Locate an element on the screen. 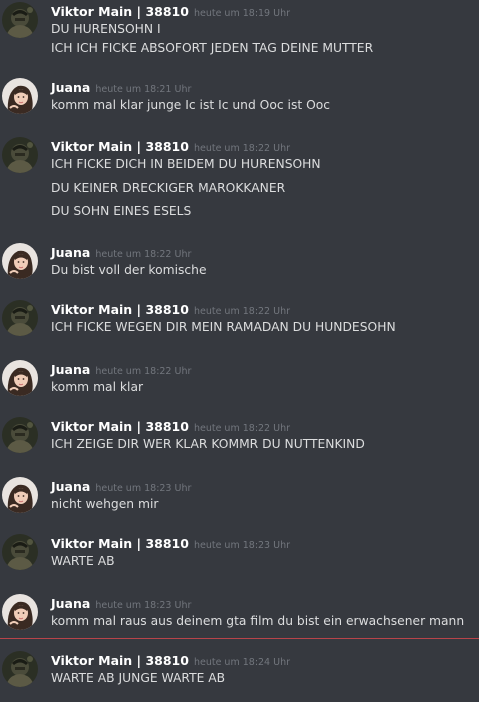 This screenshot has height=702, width=479. message-header: Juana heute um 18:21 Uhr is located at coordinates (121, 87).